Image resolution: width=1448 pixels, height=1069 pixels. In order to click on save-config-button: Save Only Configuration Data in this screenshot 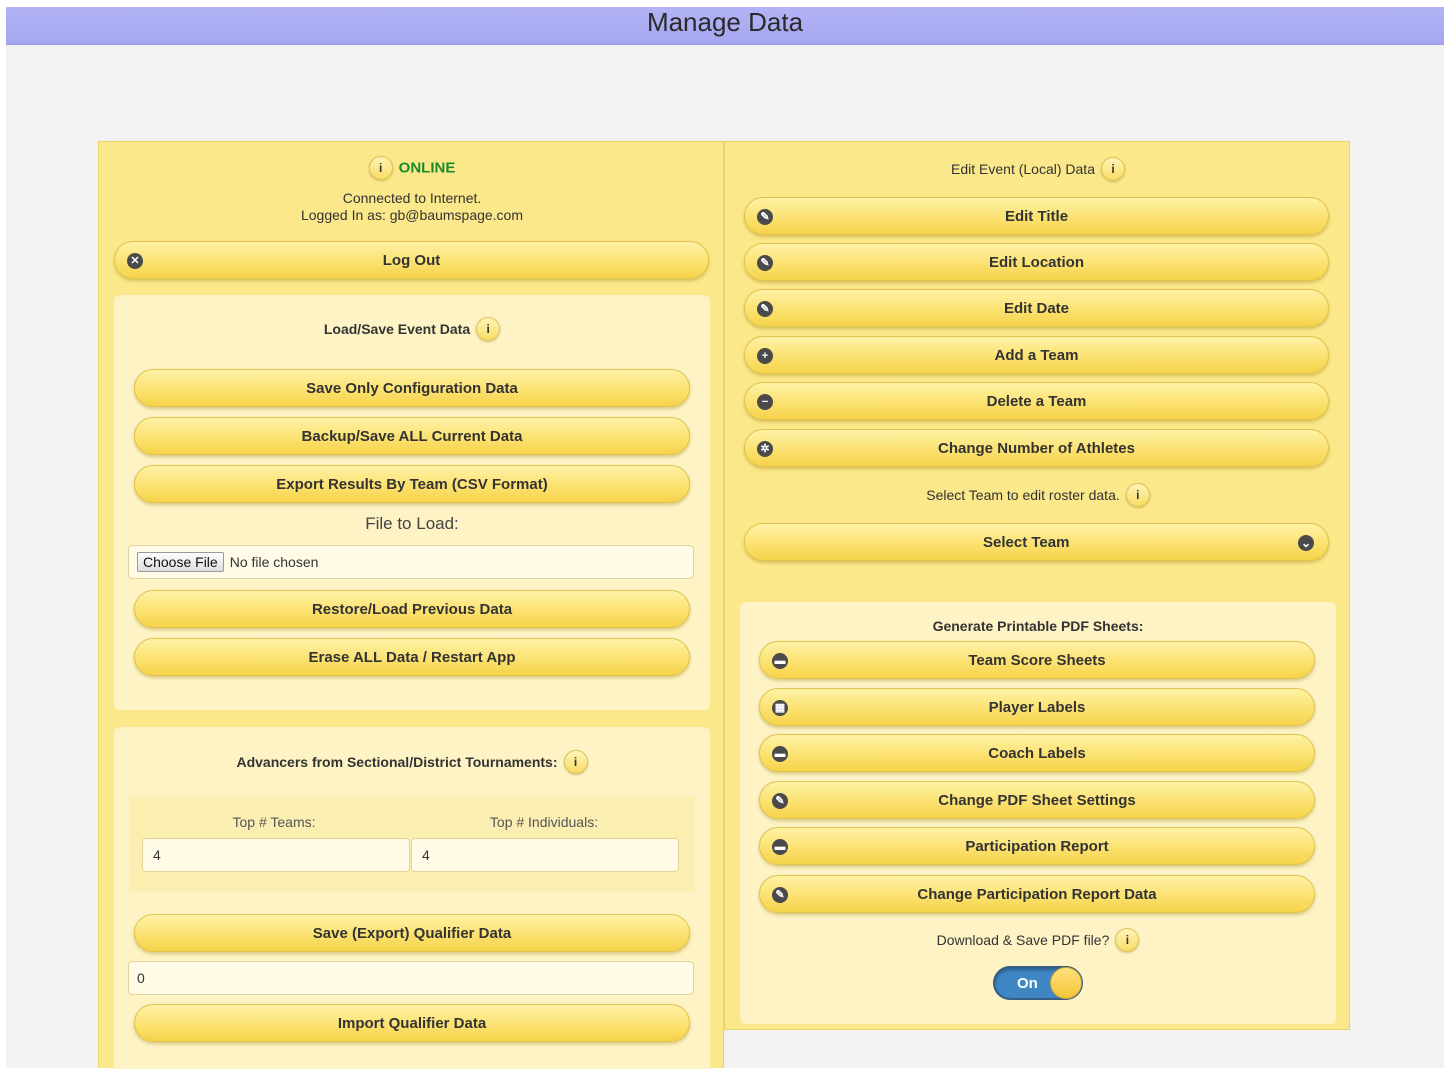, I will do `click(412, 388)`.